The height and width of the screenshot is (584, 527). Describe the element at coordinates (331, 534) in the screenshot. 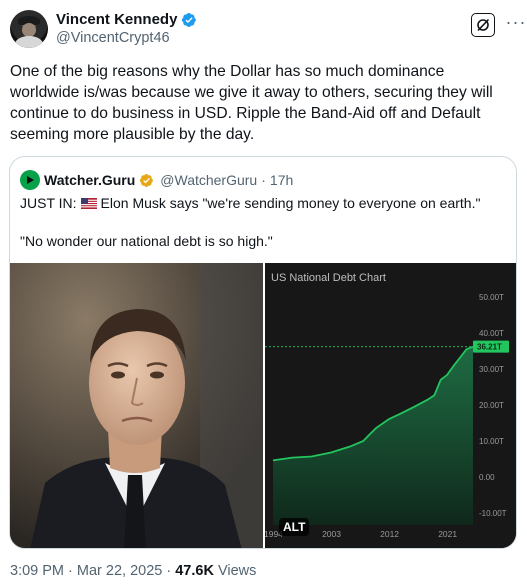

I see `x-tick-label: 2003` at that location.